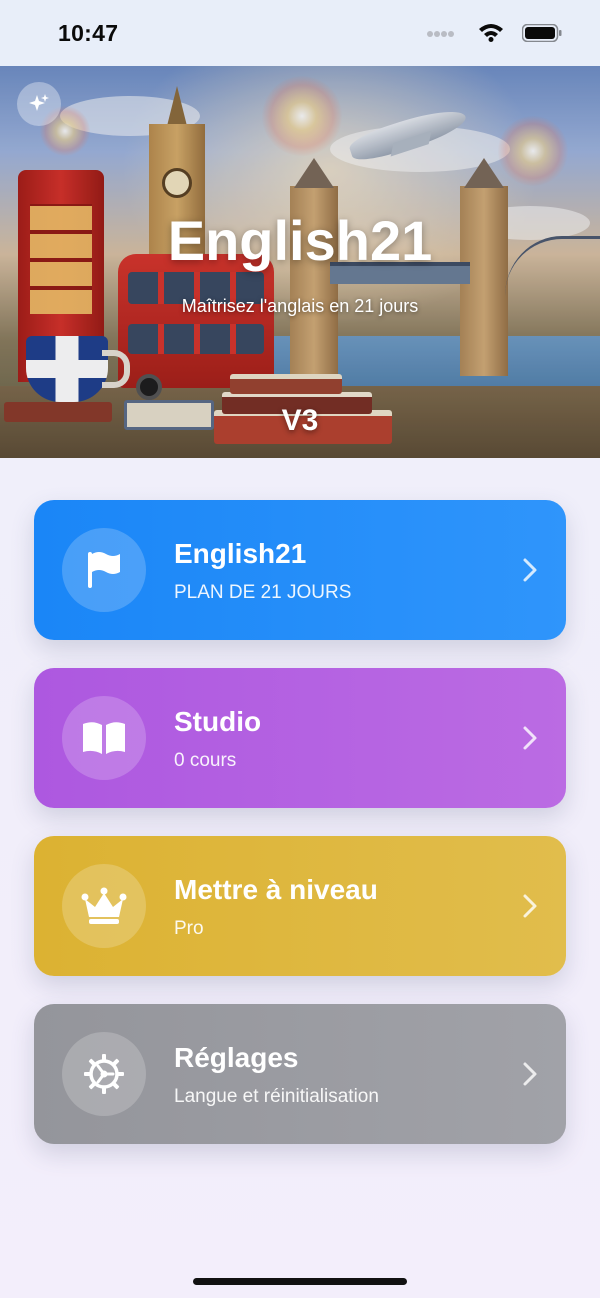 The height and width of the screenshot is (1298, 600). What do you see at coordinates (300, 738) in the screenshot?
I see `menu-card-studio: Studio 0 cours` at bounding box center [300, 738].